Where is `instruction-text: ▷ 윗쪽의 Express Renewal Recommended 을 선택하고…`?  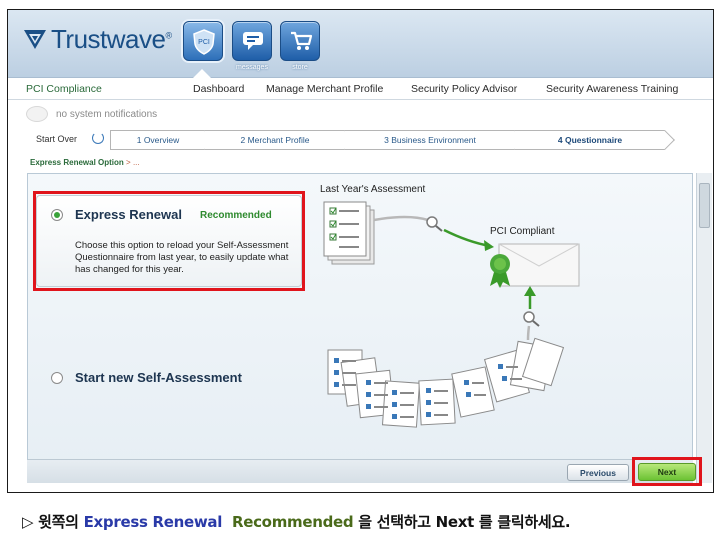 instruction-text: ▷ 윗쪽의 Express Renewal Recommended 을 선택하고… is located at coordinates (296, 521).